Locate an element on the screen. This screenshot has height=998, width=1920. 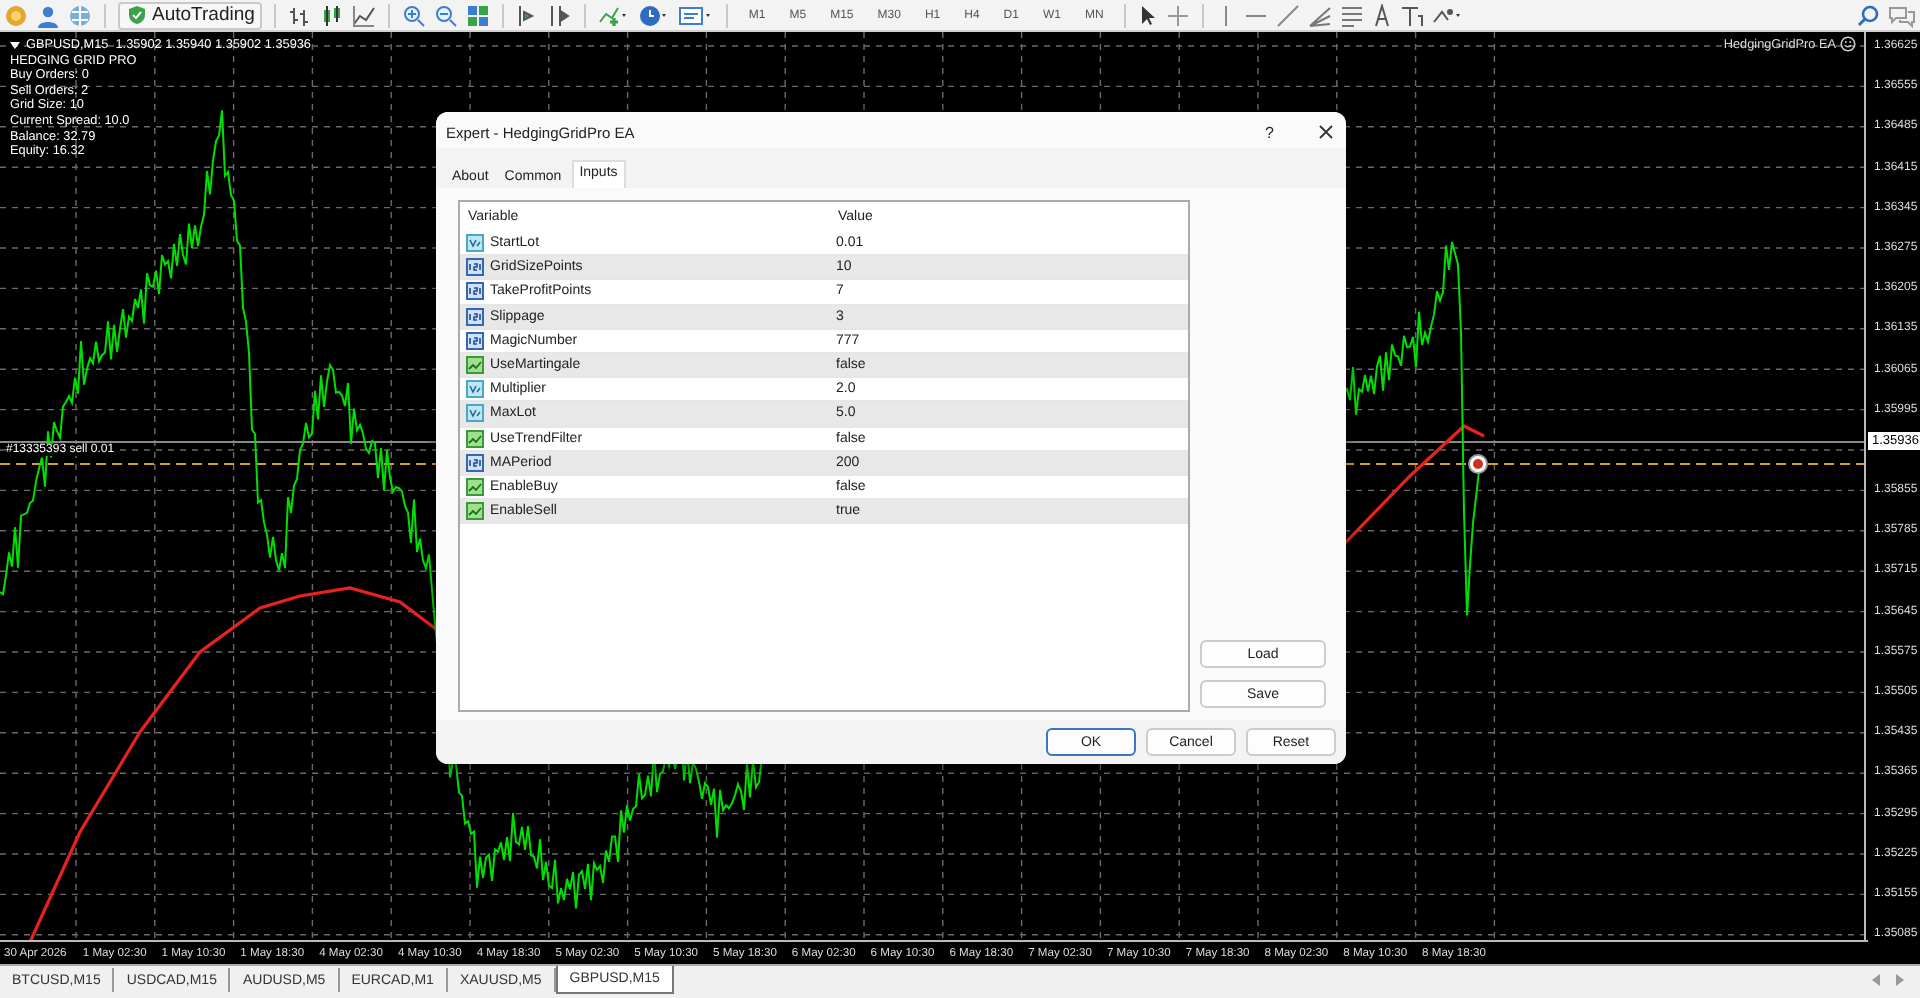
zoom-in-icon is located at coordinates (414, 15).